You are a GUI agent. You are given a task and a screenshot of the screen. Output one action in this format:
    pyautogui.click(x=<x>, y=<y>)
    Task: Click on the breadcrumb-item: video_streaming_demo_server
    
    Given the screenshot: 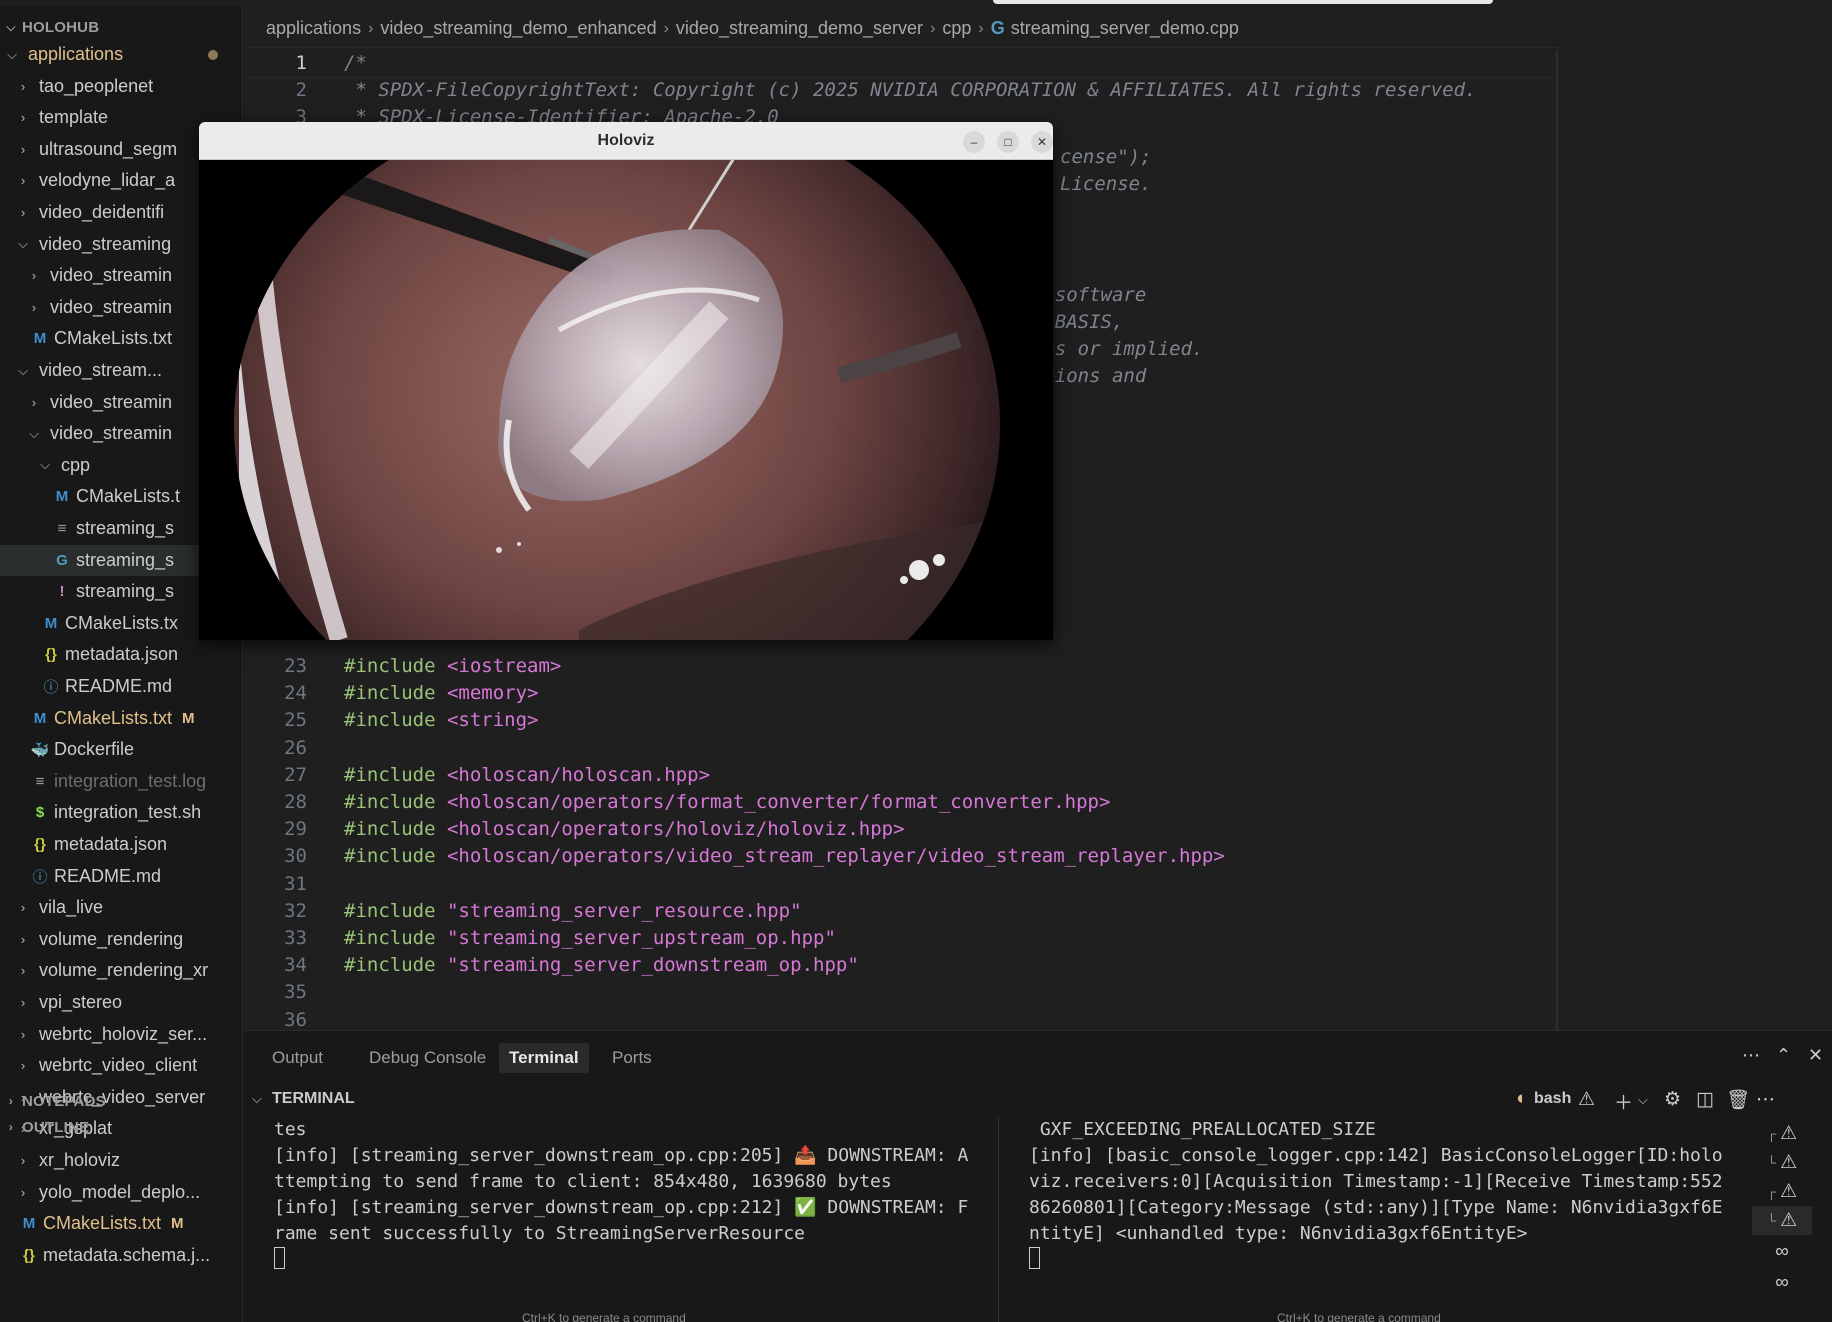 What is the action you would take?
    pyautogui.click(x=799, y=28)
    